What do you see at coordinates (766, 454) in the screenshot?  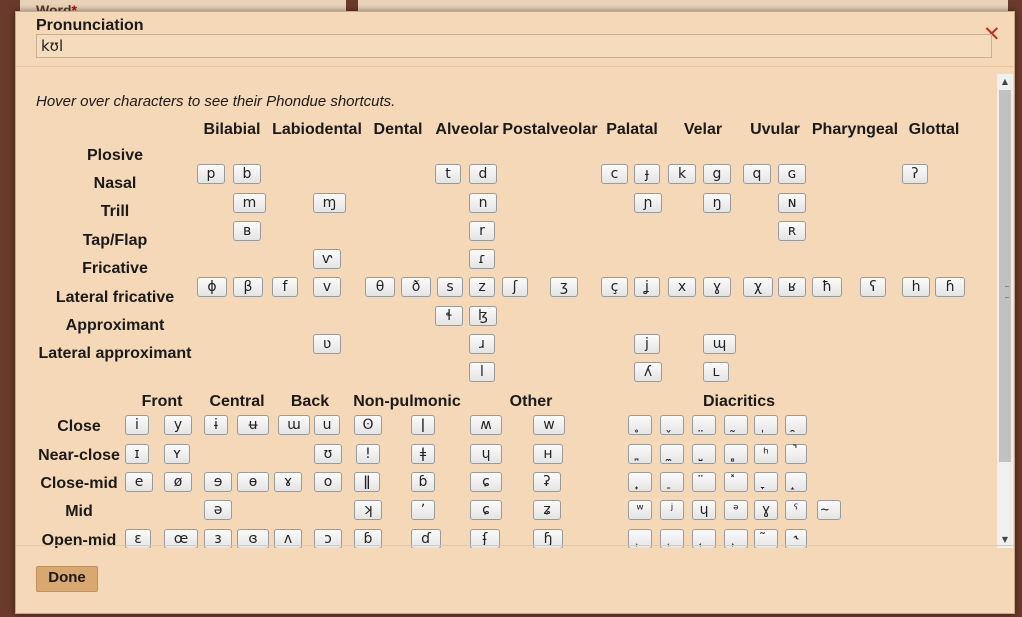 I see `ipa-key: ʰ` at bounding box center [766, 454].